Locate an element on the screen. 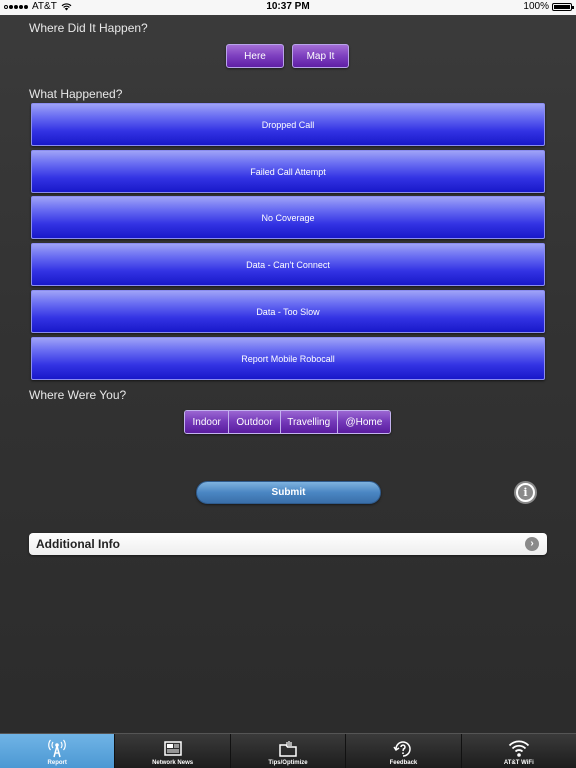  wifi-icon is located at coordinates (519, 749).